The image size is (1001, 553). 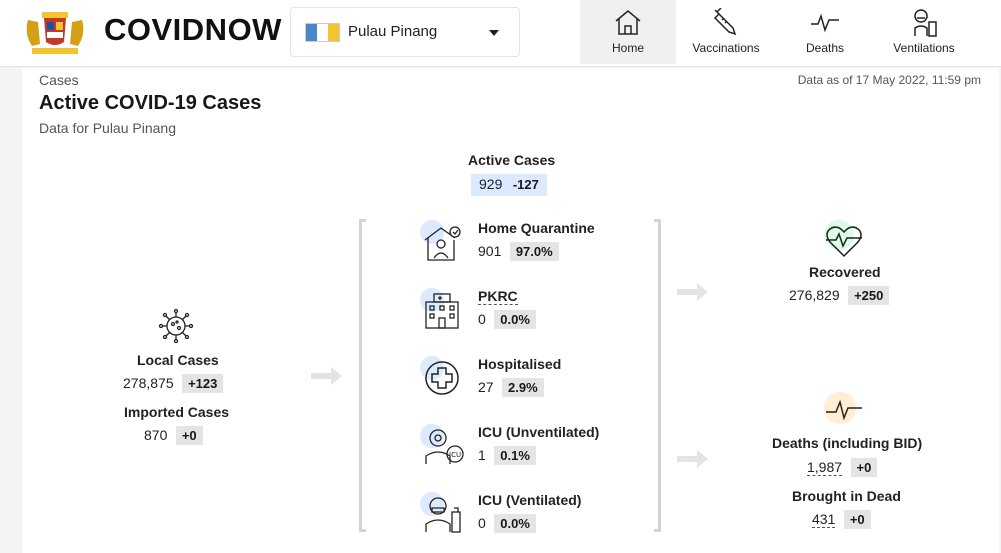 I want to click on pkrc-value: 0, so click(x=482, y=319).